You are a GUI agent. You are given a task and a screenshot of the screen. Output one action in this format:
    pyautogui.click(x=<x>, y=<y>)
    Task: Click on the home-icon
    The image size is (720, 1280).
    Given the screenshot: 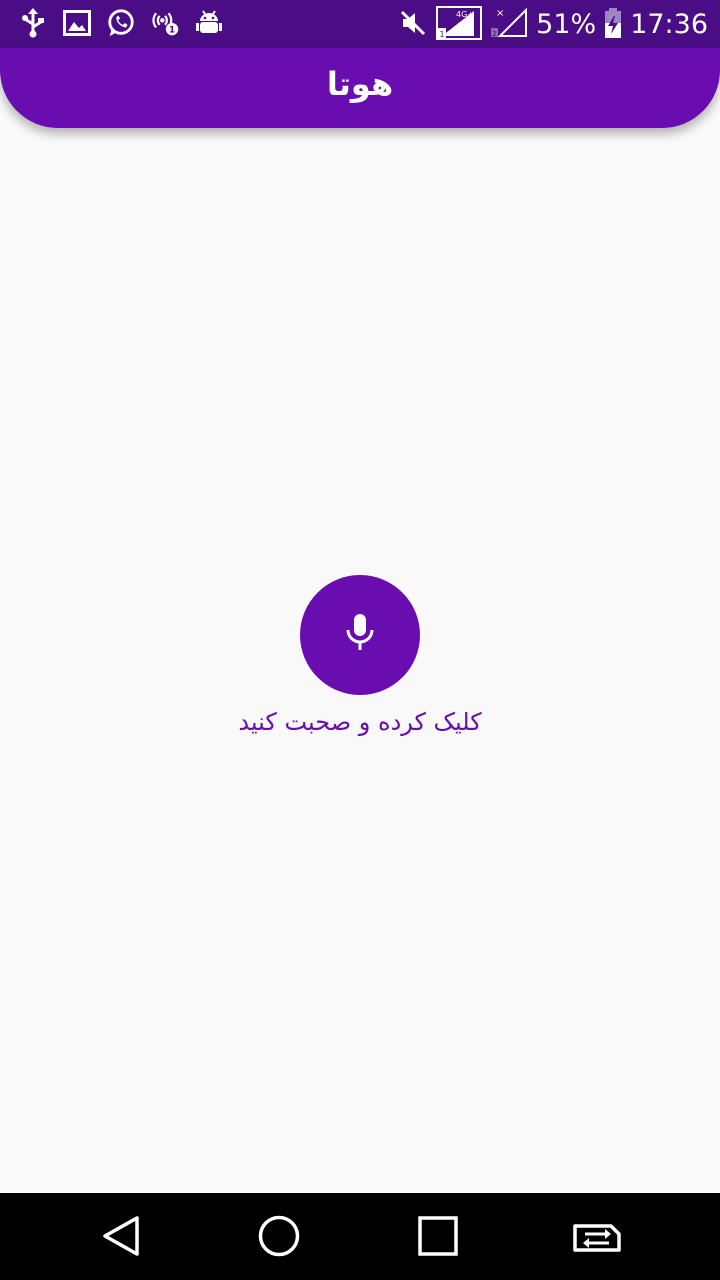 What is the action you would take?
    pyautogui.click(x=279, y=1238)
    